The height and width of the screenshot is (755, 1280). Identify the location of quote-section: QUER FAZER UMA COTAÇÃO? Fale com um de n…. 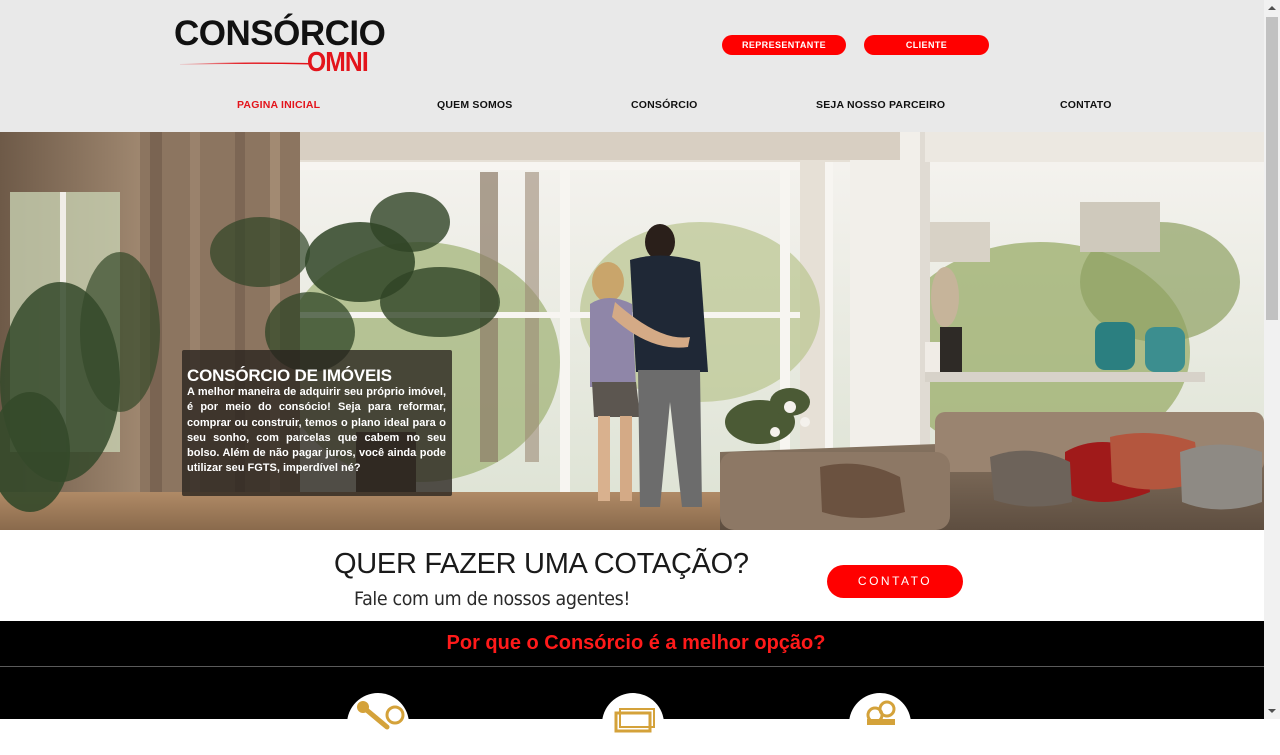
(632, 575).